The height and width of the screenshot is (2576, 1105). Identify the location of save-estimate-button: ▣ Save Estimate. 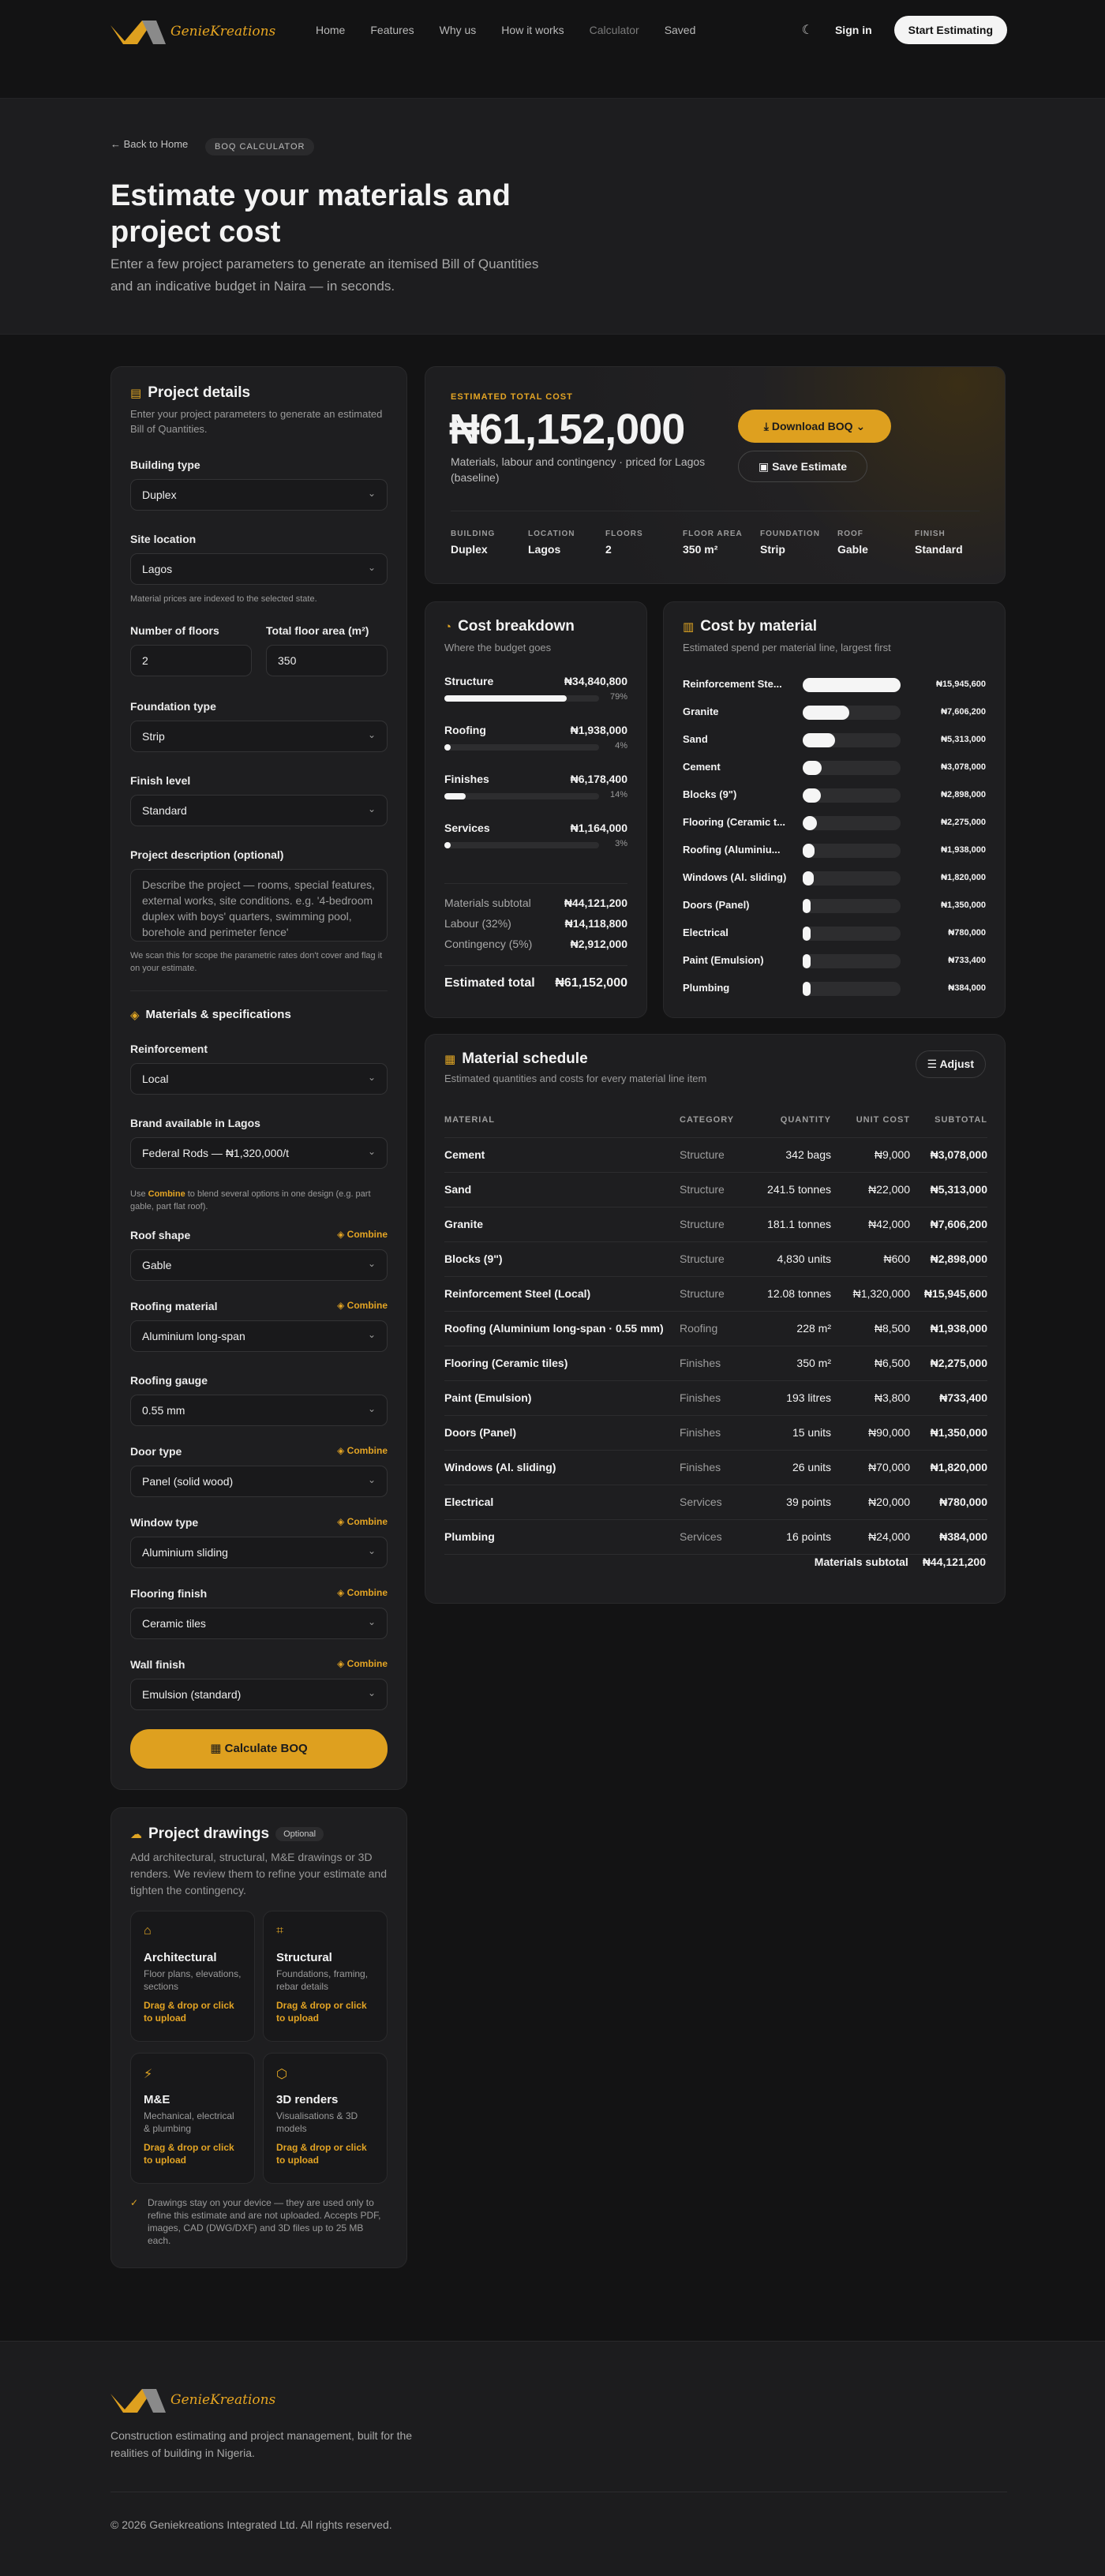
(802, 466).